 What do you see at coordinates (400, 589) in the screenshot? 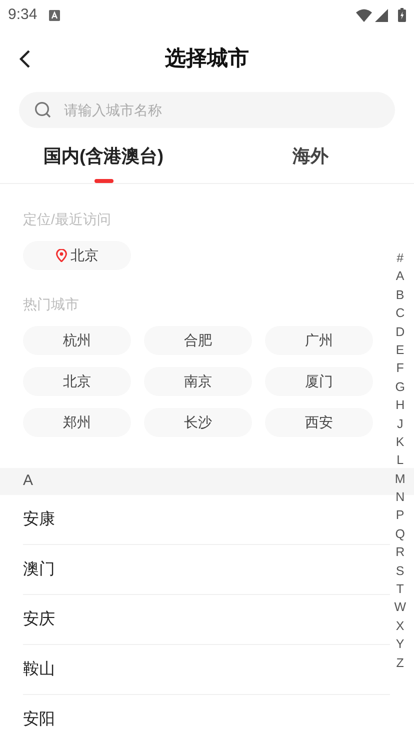
I see `index-letter: T` at bounding box center [400, 589].